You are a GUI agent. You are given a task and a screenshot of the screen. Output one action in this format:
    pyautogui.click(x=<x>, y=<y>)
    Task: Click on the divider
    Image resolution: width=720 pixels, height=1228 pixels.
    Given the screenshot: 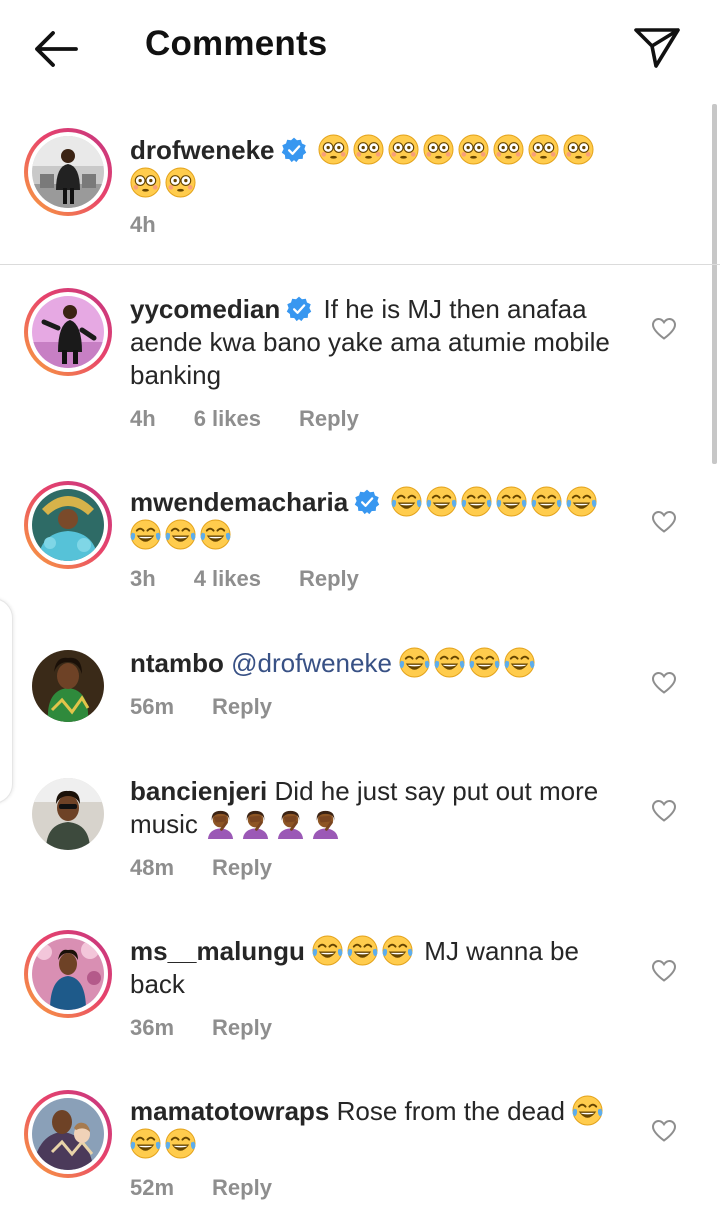 What is the action you would take?
    pyautogui.click(x=360, y=264)
    